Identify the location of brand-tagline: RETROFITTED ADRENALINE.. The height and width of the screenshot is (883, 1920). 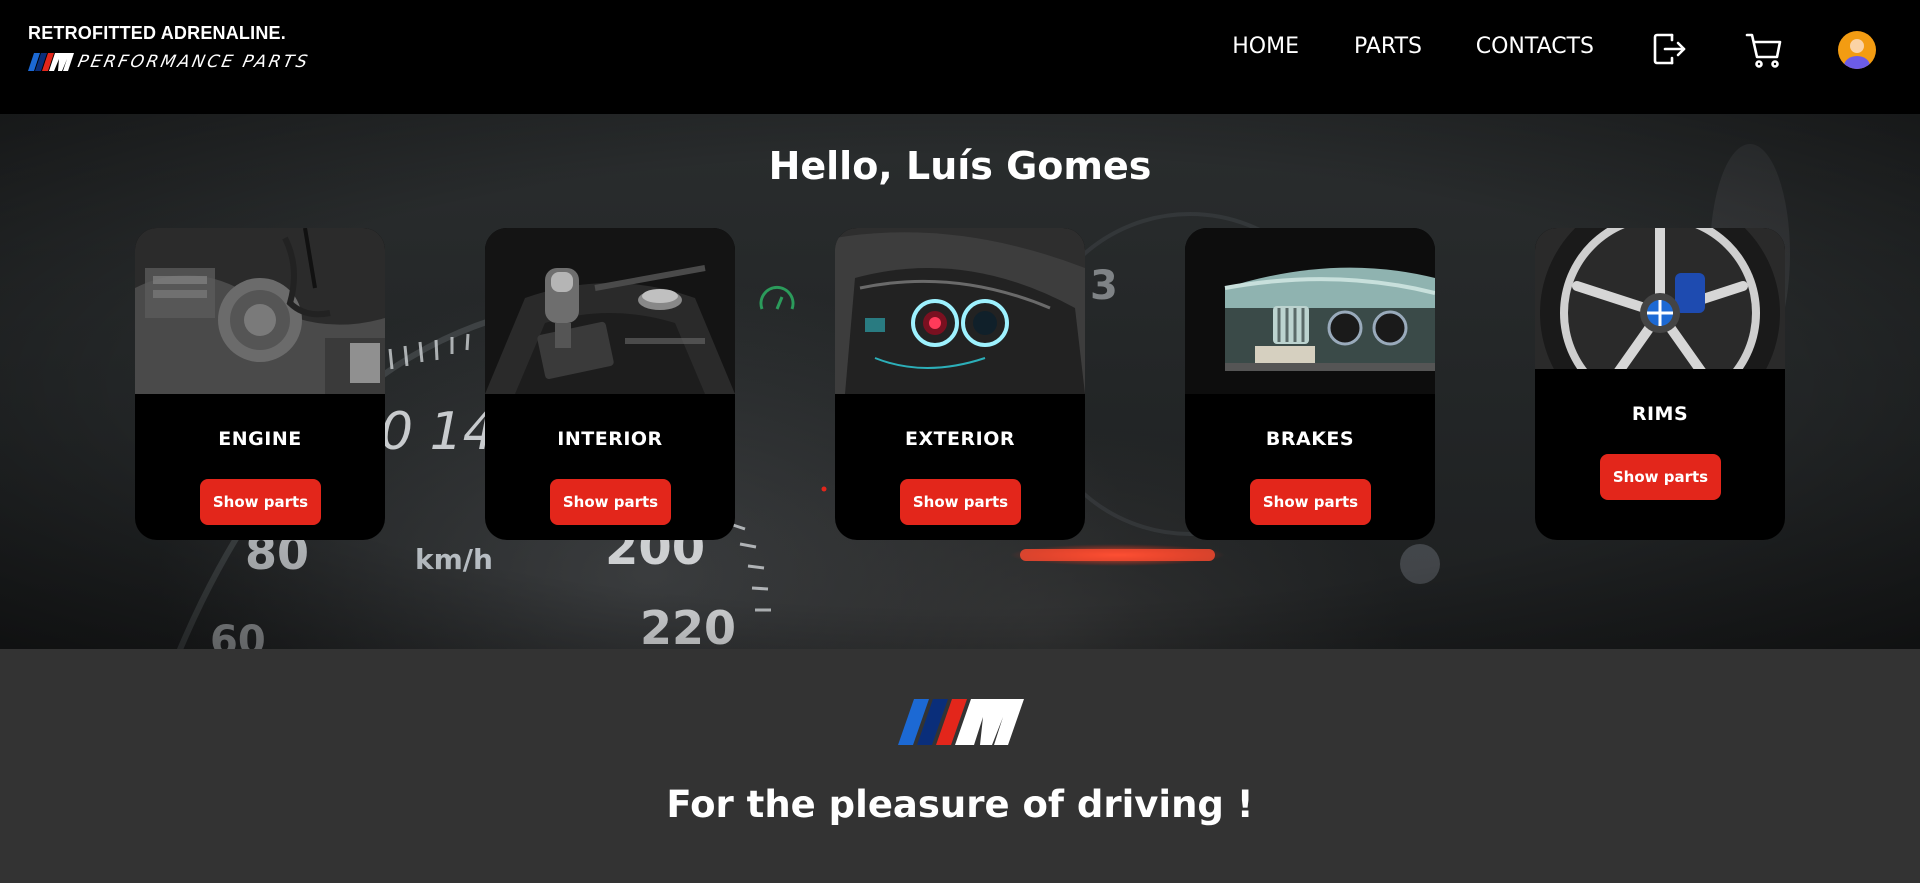
(157, 33).